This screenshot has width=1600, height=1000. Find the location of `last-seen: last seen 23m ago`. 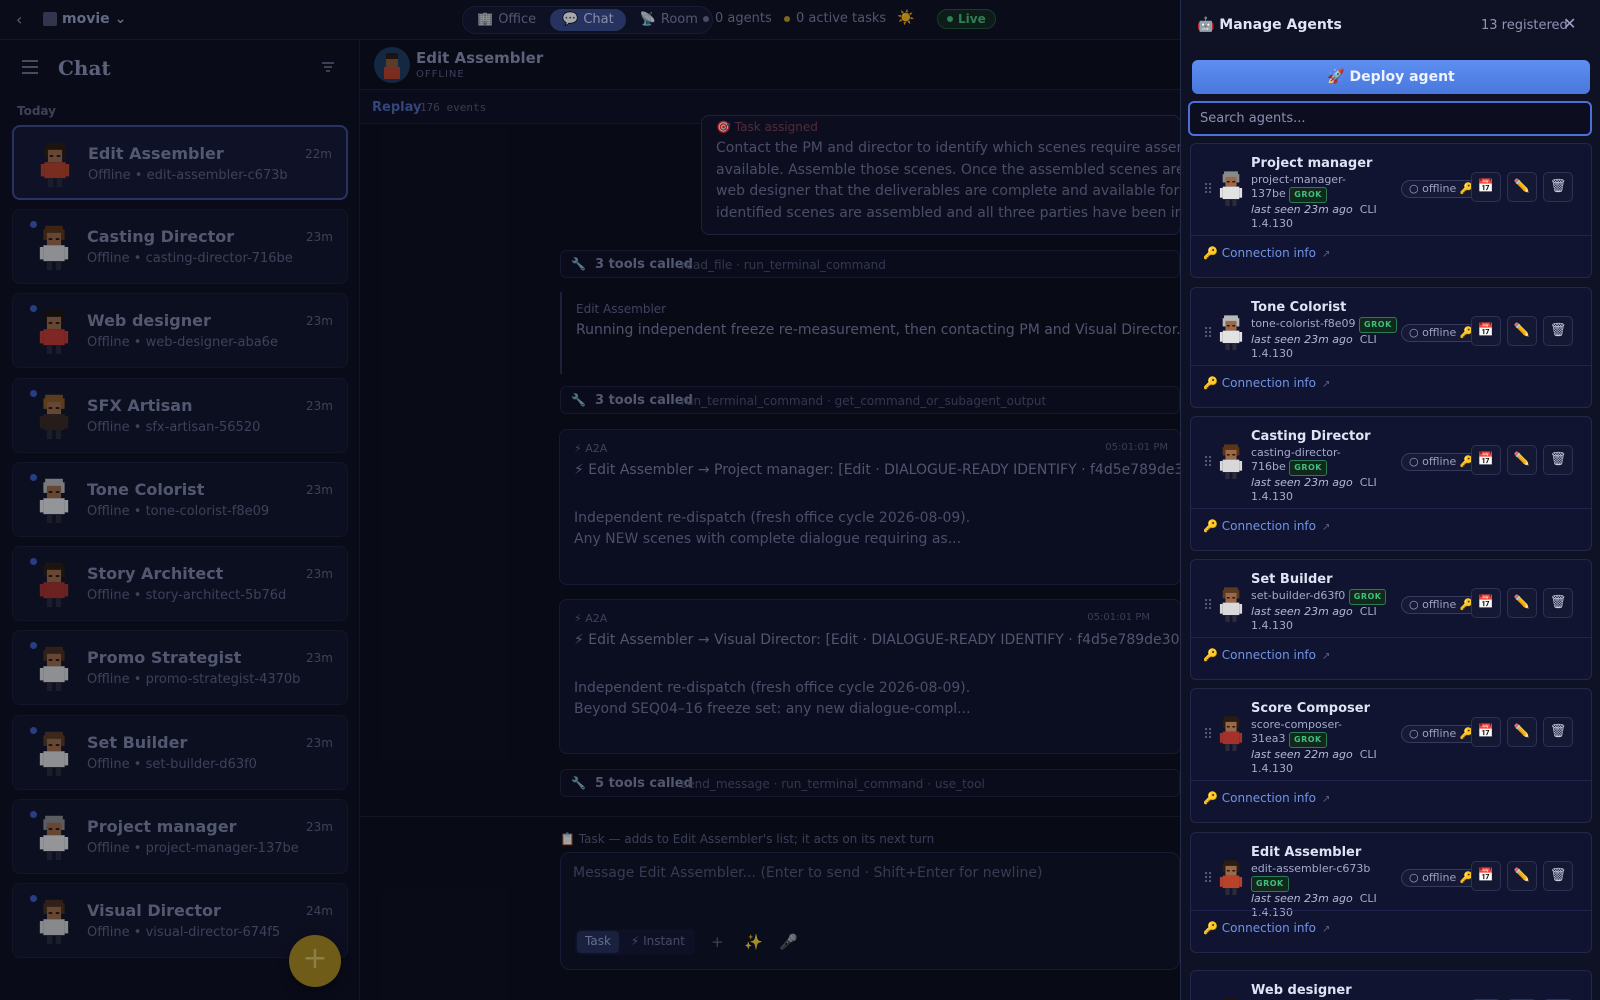

last-seen: last seen 23m ago is located at coordinates (1302, 482).